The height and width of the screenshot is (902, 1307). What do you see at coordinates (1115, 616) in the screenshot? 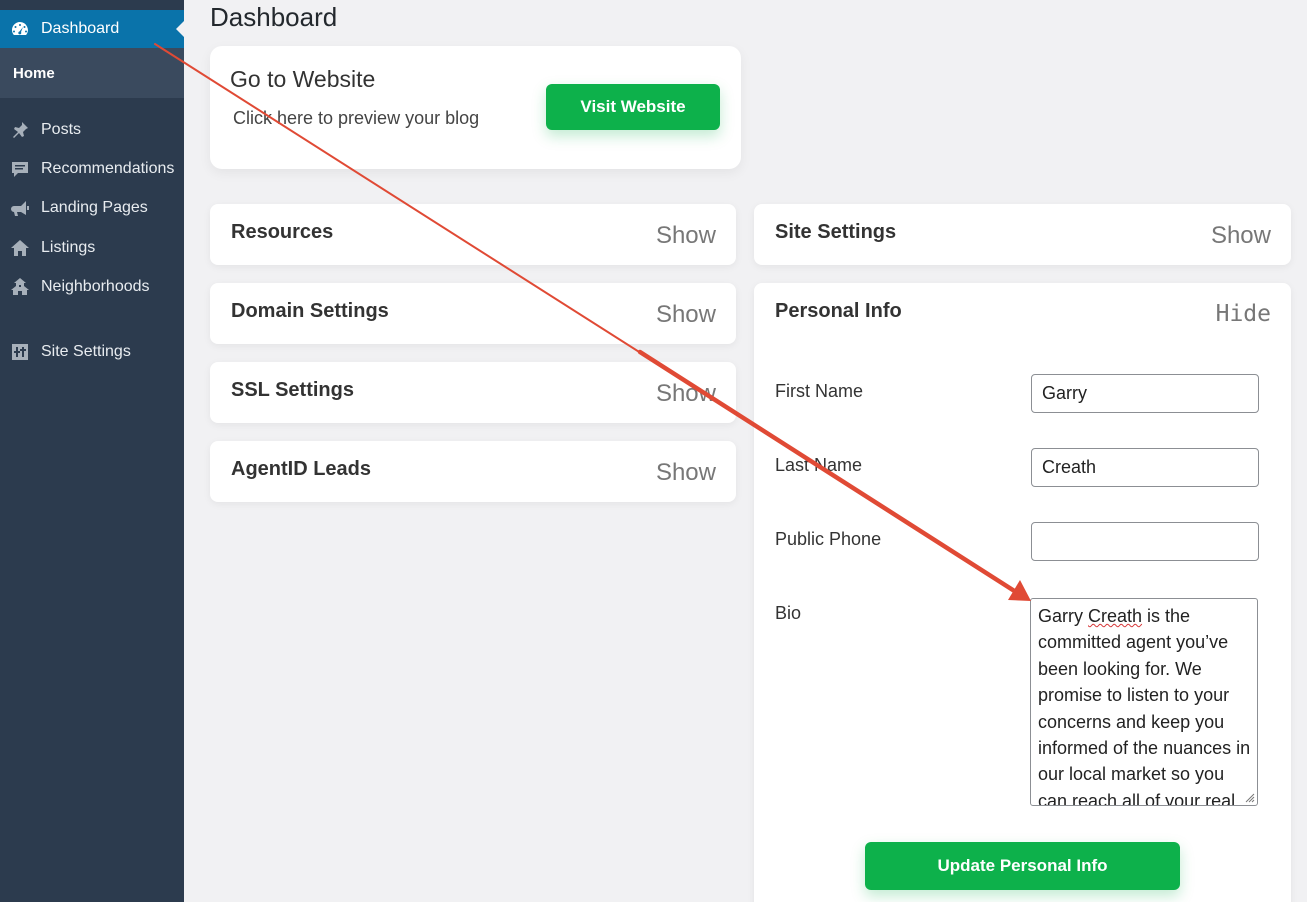
I see `bio-spellcheck-word: Creath` at bounding box center [1115, 616].